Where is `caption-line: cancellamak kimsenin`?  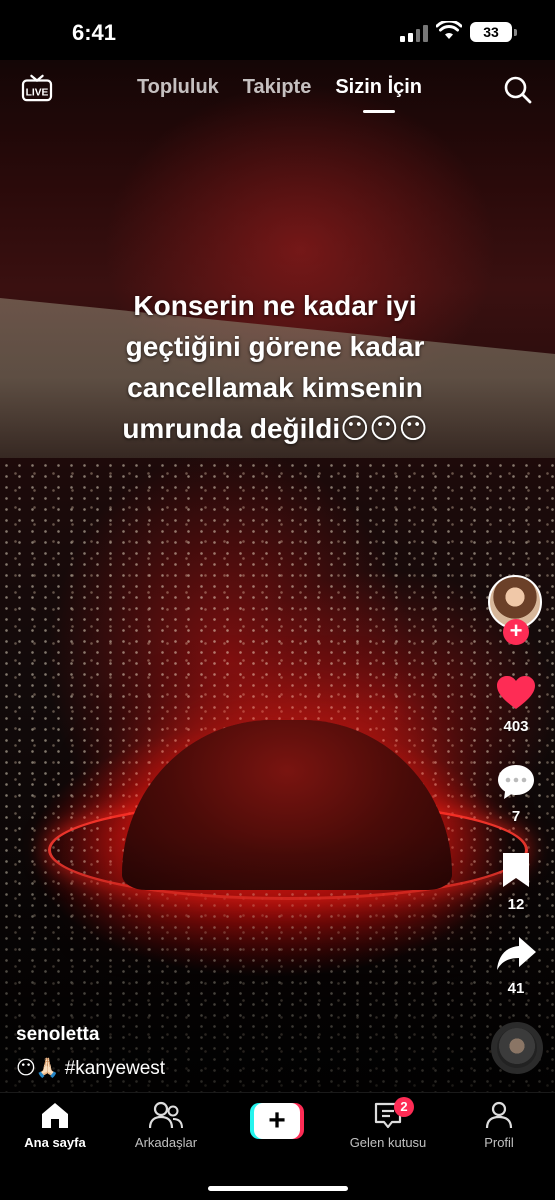 caption-line: cancellamak kimsenin is located at coordinates (275, 387).